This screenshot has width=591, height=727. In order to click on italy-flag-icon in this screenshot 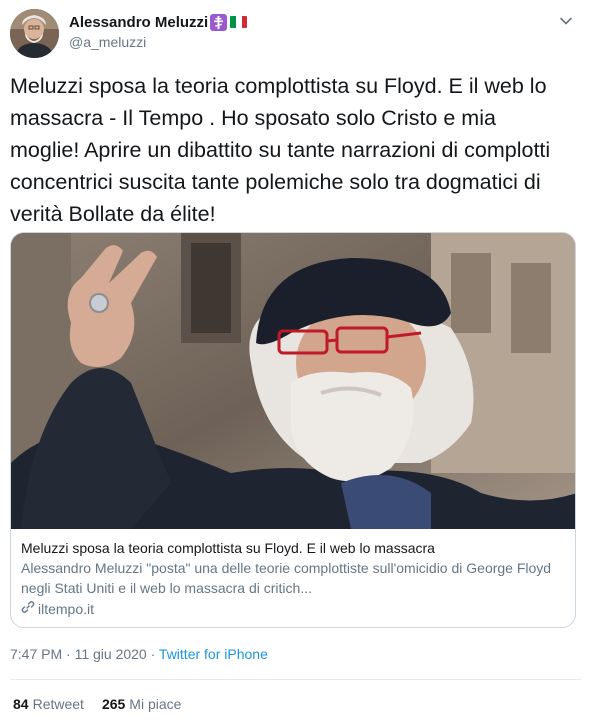, I will do `click(239, 22)`.